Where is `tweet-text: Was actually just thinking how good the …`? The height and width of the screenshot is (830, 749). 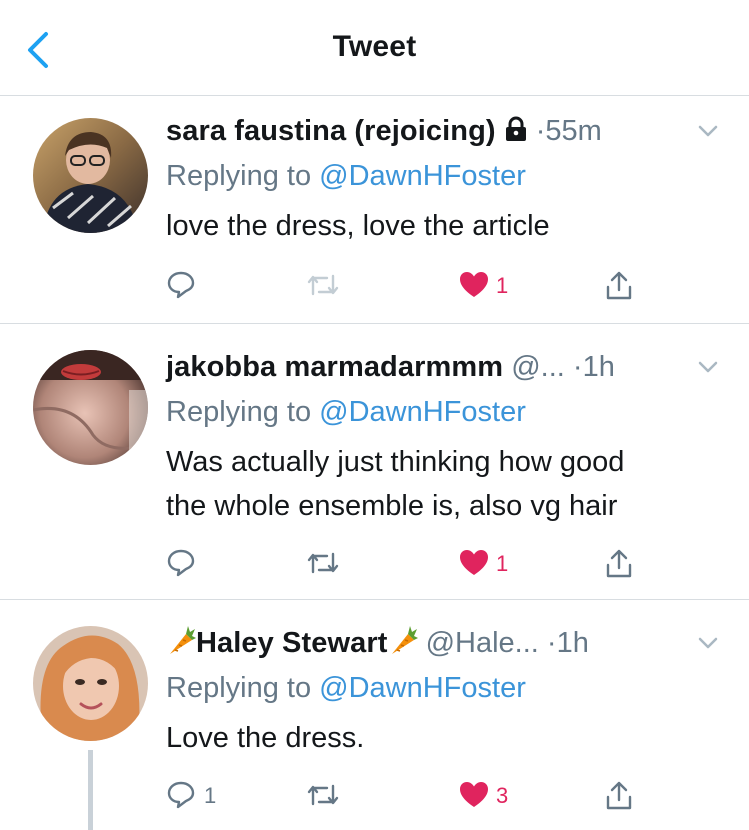 tweet-text: Was actually just thinking how good the … is located at coordinates (395, 484).